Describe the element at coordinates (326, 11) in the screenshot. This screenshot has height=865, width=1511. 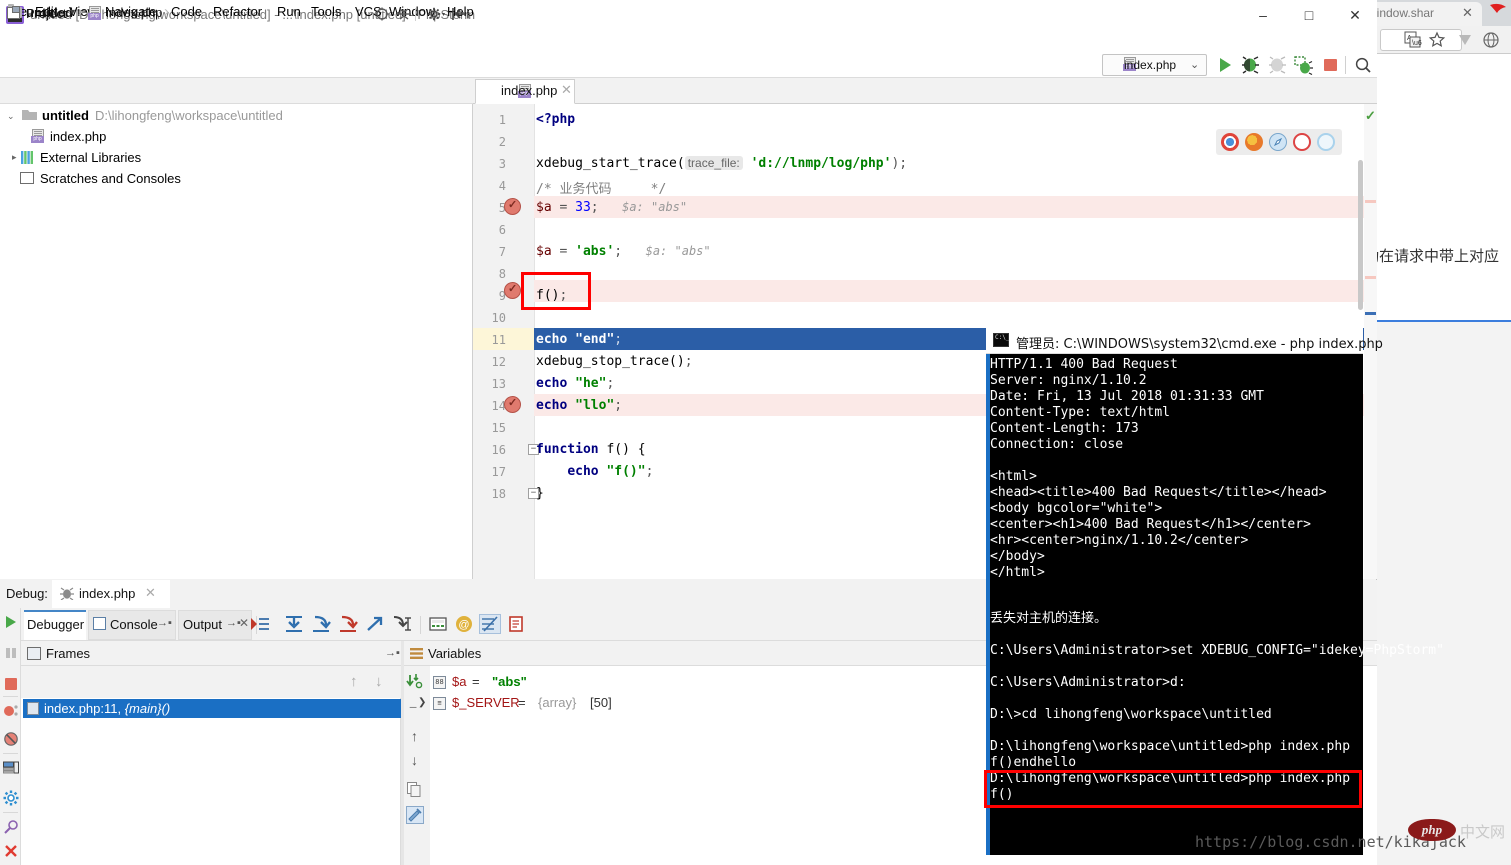
I see `menu-tools: Tools` at that location.